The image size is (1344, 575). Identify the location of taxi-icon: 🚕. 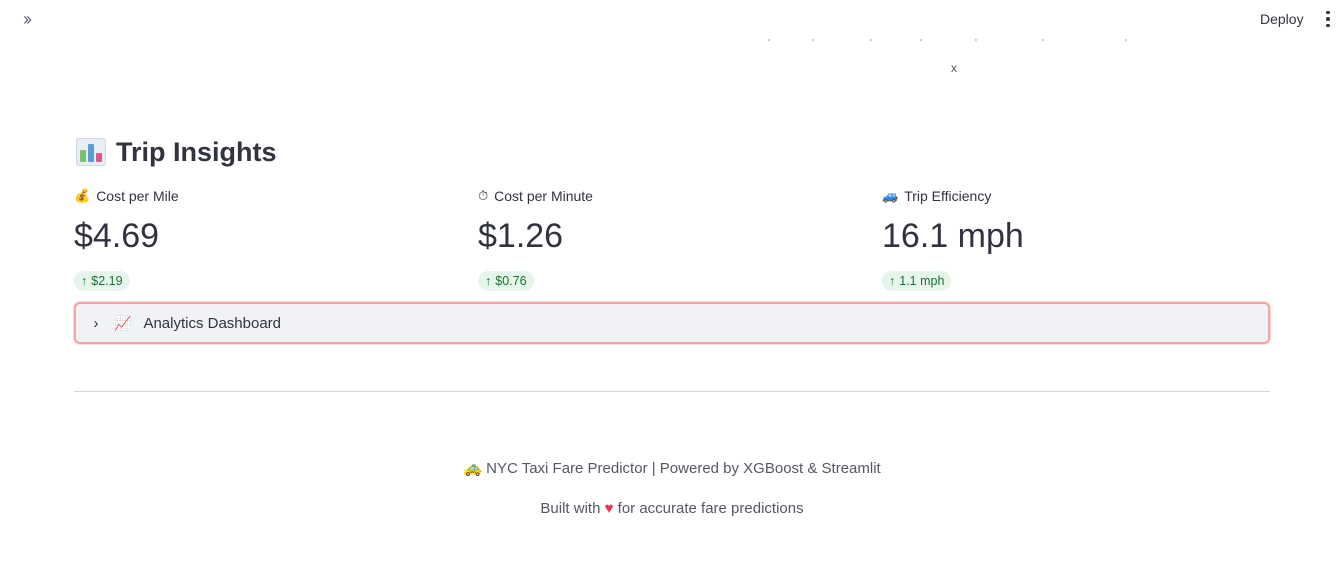
(472, 468).